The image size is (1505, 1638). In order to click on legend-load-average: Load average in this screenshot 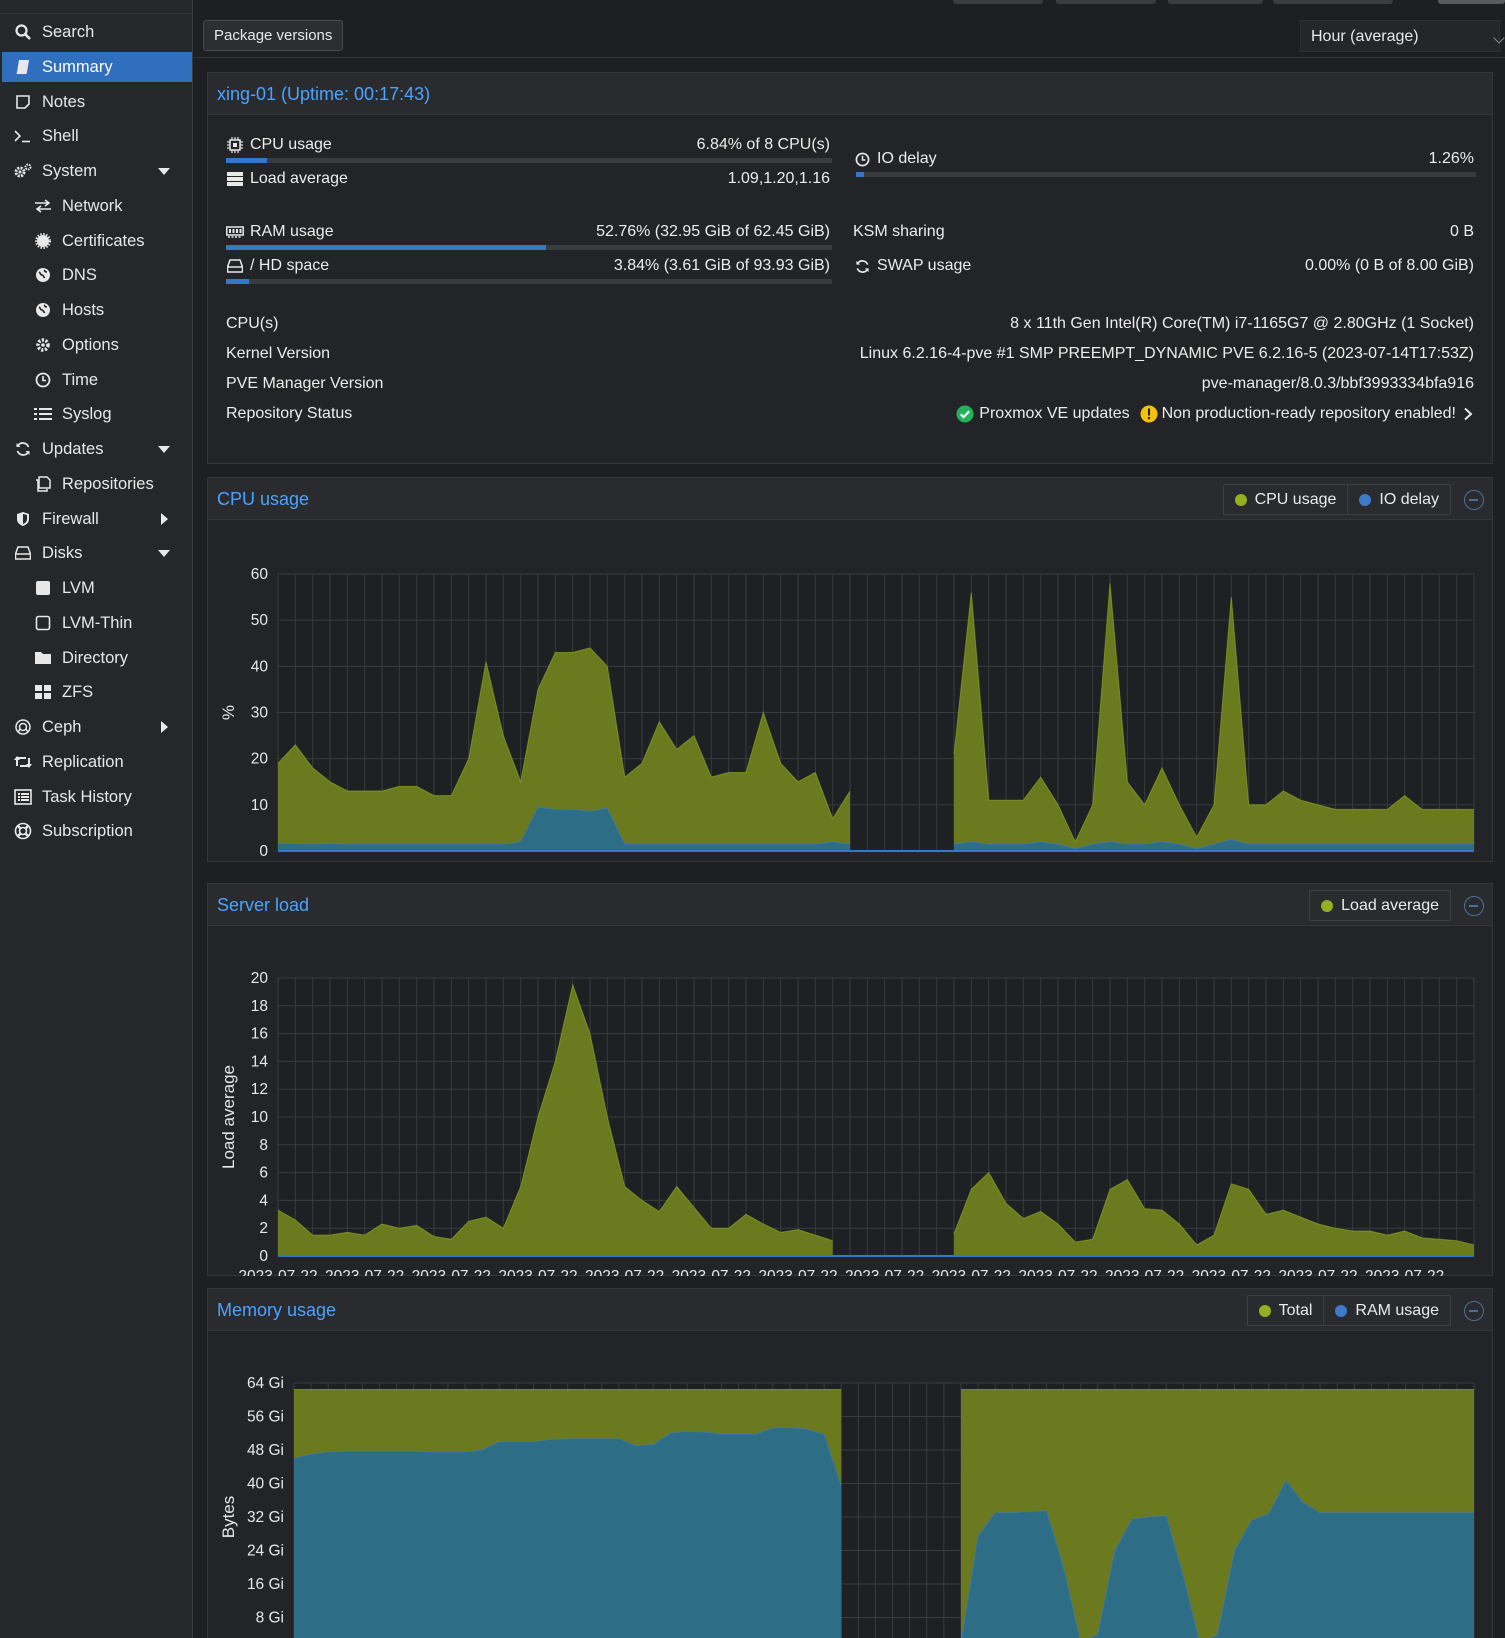, I will do `click(1380, 905)`.